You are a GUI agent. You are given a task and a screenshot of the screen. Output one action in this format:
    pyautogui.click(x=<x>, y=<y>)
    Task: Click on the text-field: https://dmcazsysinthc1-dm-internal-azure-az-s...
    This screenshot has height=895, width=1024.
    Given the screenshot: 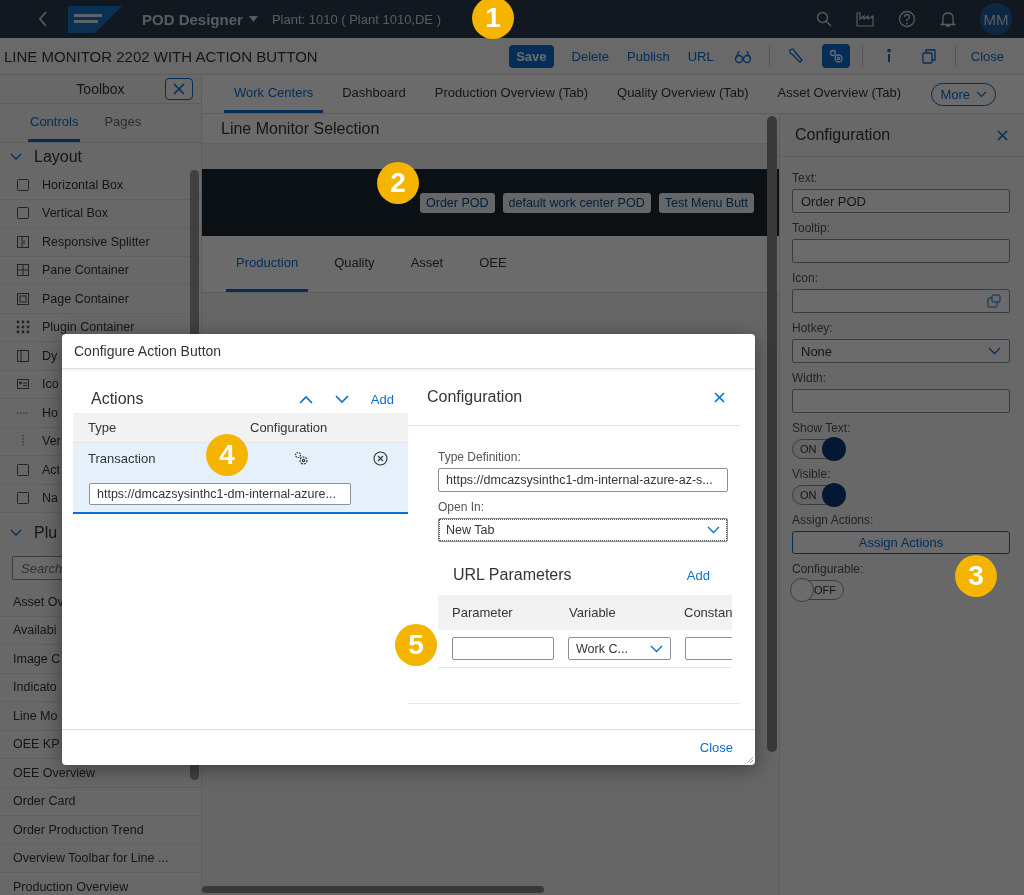 What is the action you would take?
    pyautogui.click(x=583, y=480)
    